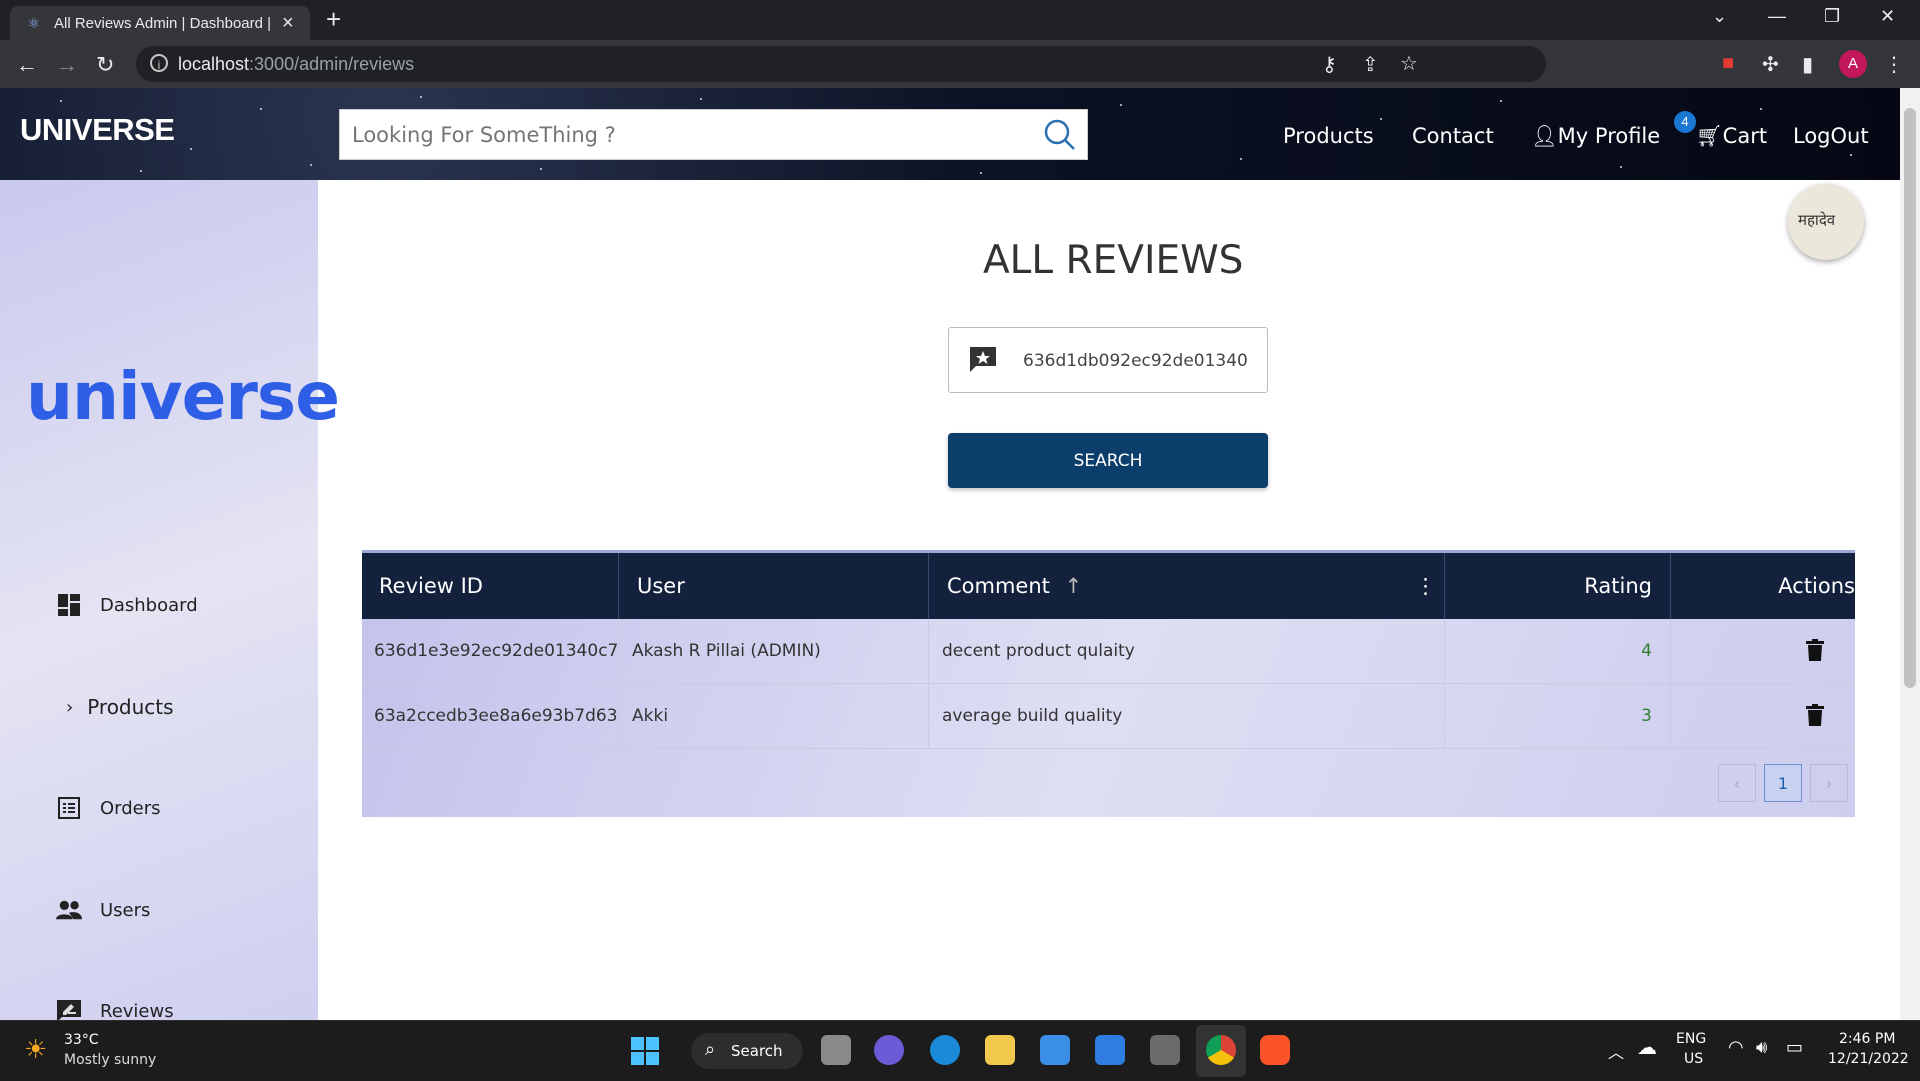 The height and width of the screenshot is (1081, 1920). What do you see at coordinates (757, 1051) in the screenshot?
I see `taskbar-search-label: Search` at bounding box center [757, 1051].